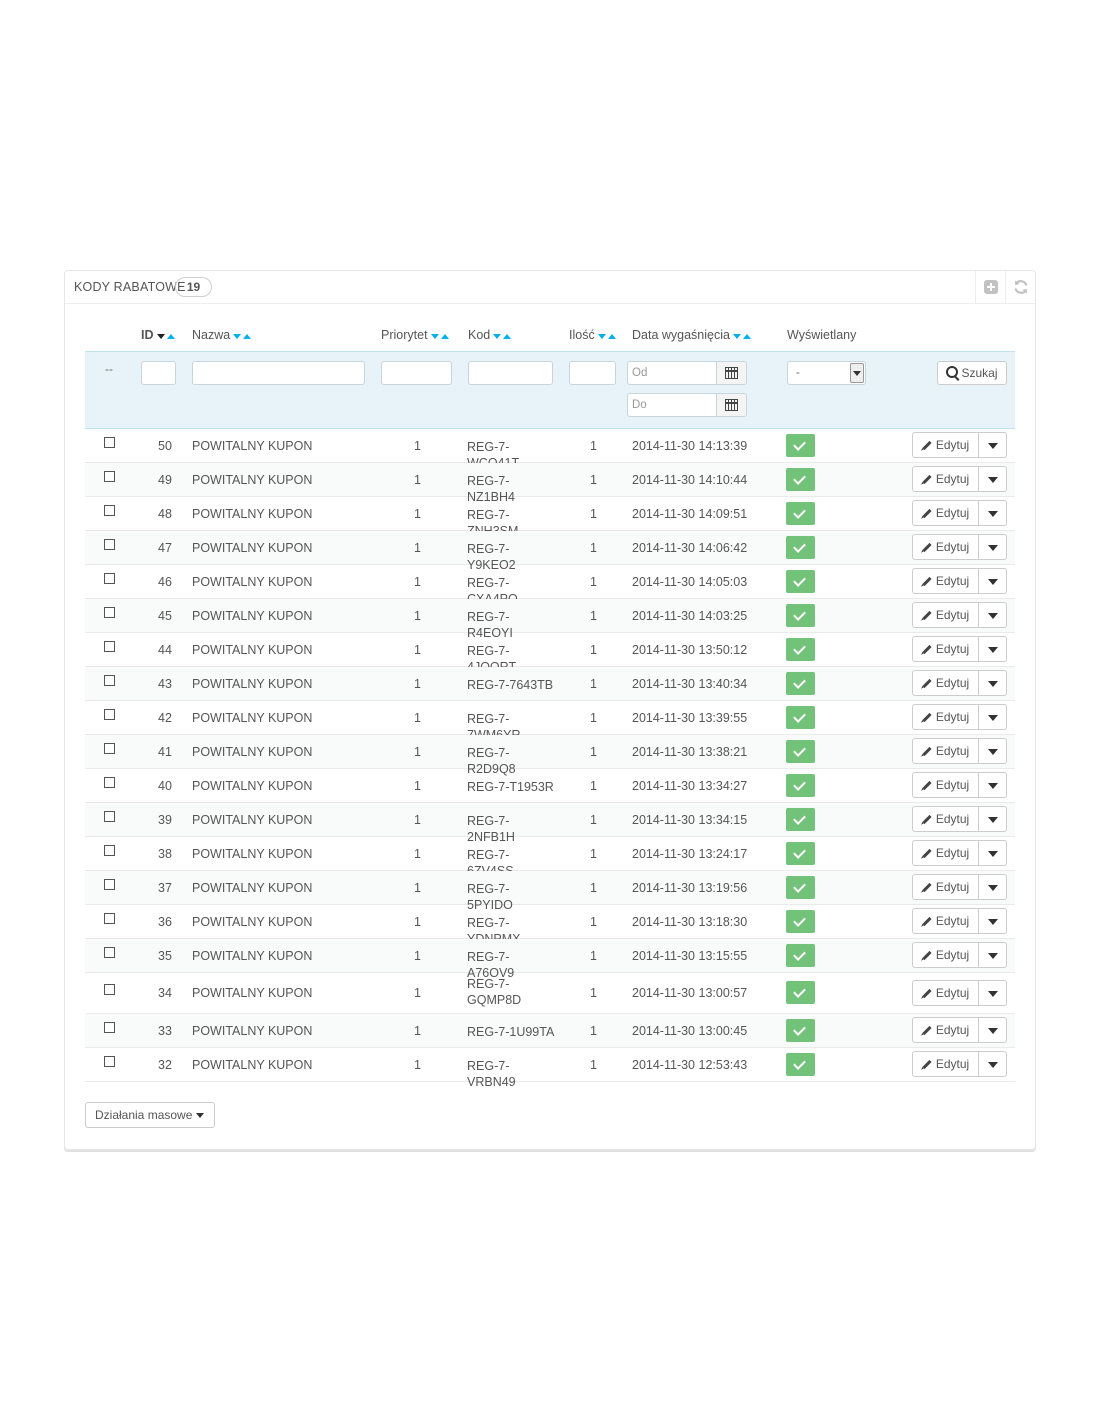  I want to click on search-button: Szukaj, so click(972, 373).